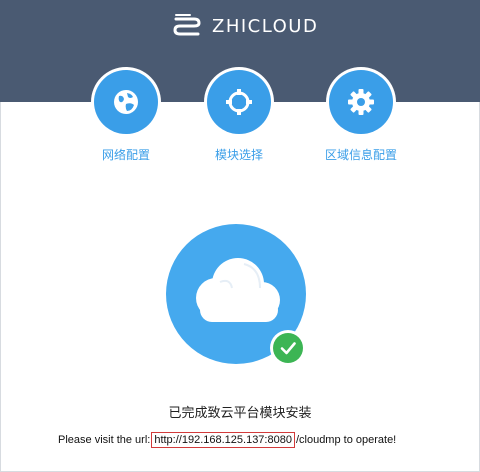 The height and width of the screenshot is (472, 480). What do you see at coordinates (223, 440) in the screenshot?
I see `url-highlight: http://192.168.125.137:8080` at bounding box center [223, 440].